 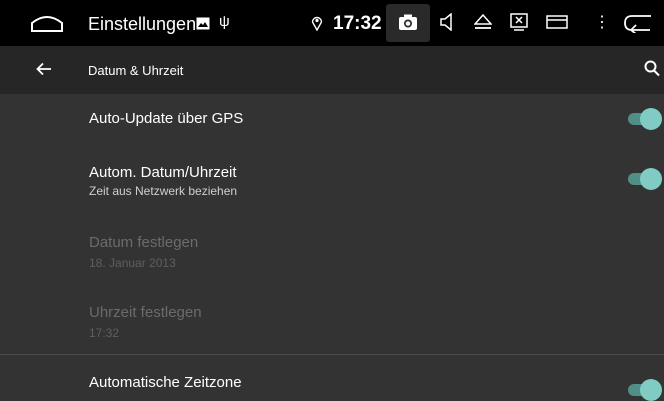 What do you see at coordinates (602, 22) in the screenshot?
I see `more-icon: ⋮` at bounding box center [602, 22].